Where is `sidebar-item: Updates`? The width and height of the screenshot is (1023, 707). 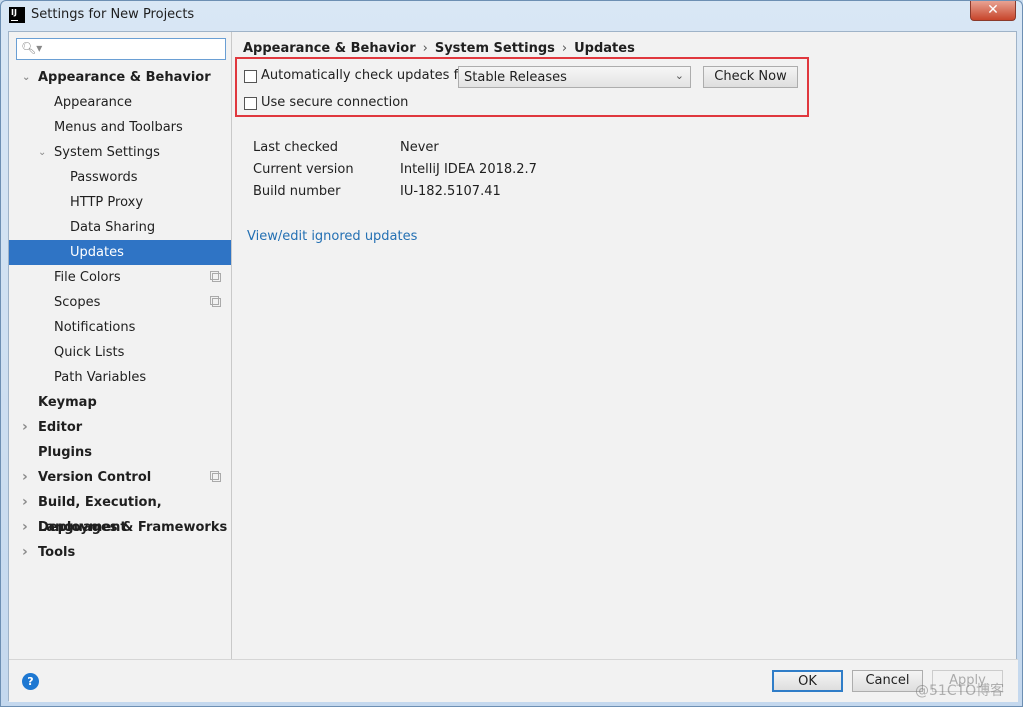
sidebar-item: Updates is located at coordinates (120, 252).